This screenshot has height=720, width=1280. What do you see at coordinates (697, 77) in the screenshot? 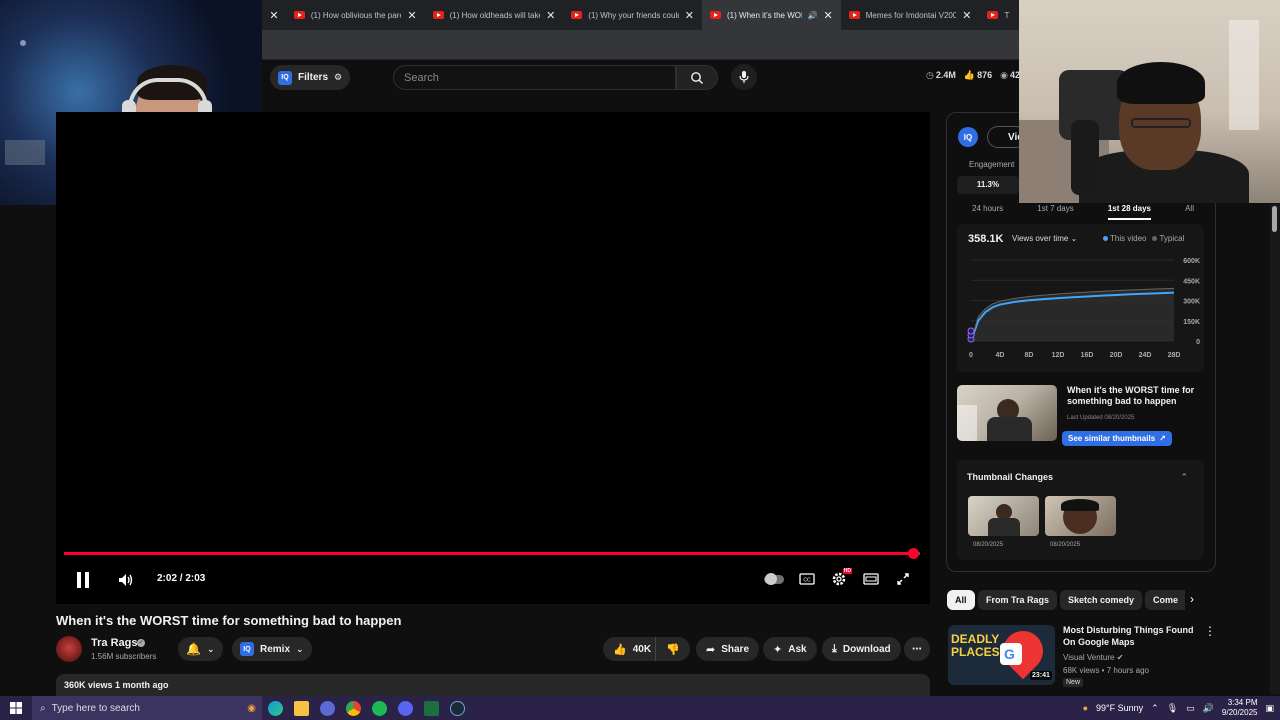
I see `search-button` at bounding box center [697, 77].